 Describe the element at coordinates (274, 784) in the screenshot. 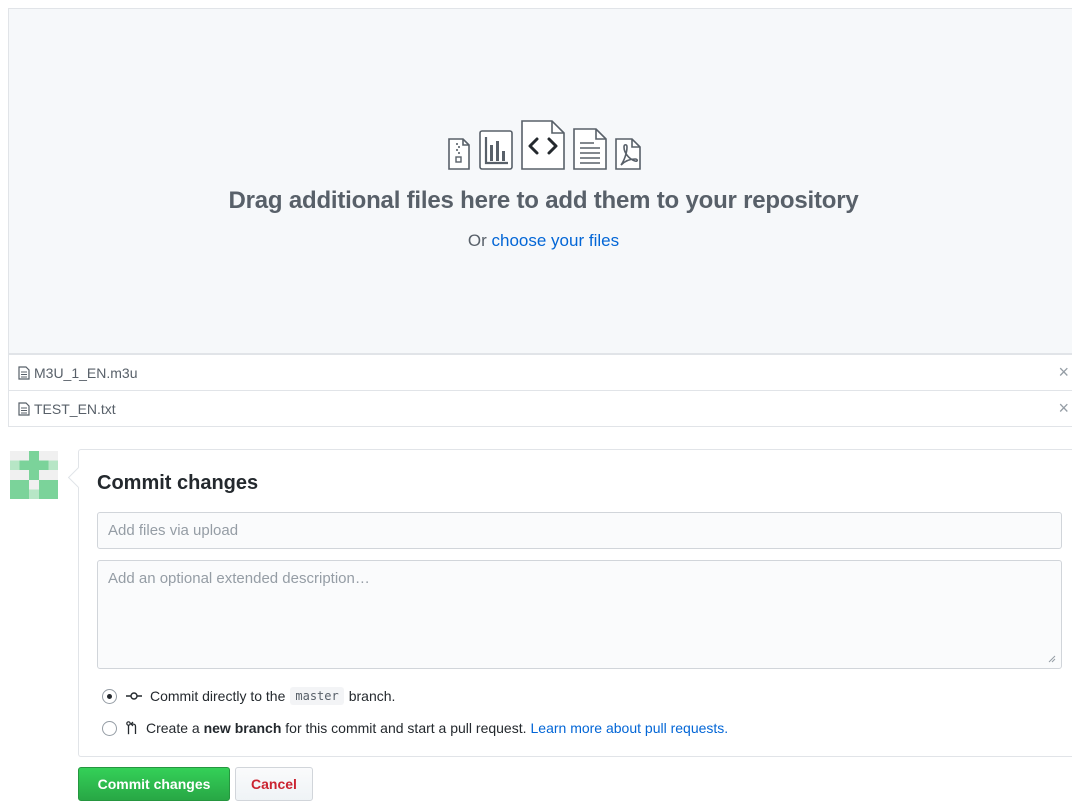

I see `cancel-button: Cancel` at that location.